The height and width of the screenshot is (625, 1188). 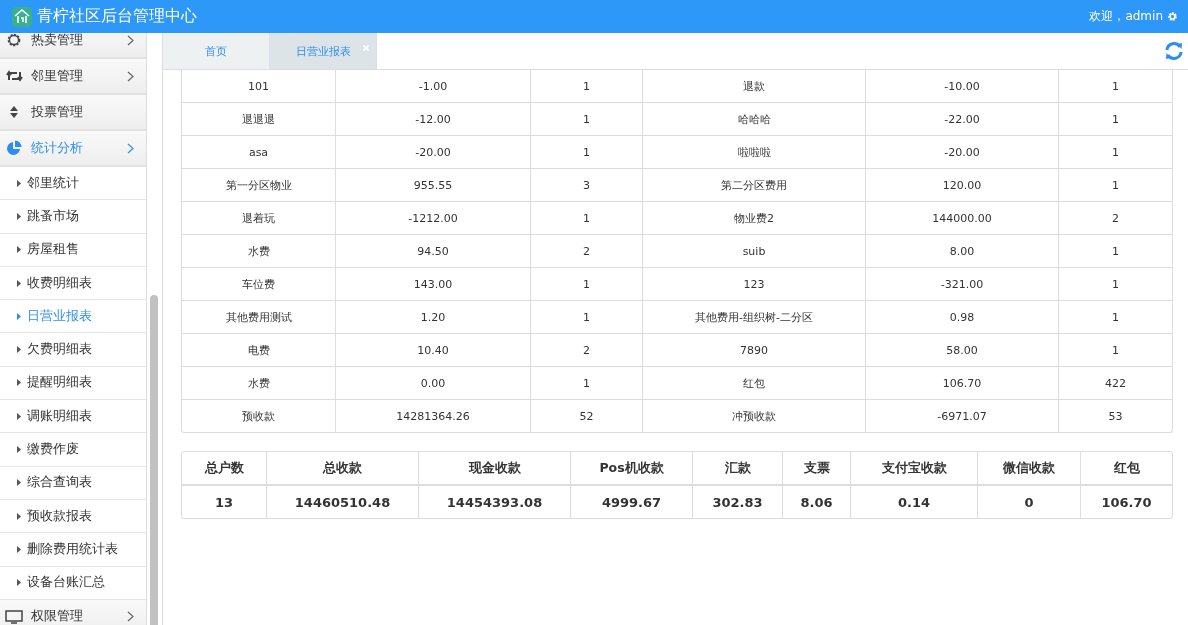 What do you see at coordinates (22, 16) in the screenshot?
I see `house-logo-icon` at bounding box center [22, 16].